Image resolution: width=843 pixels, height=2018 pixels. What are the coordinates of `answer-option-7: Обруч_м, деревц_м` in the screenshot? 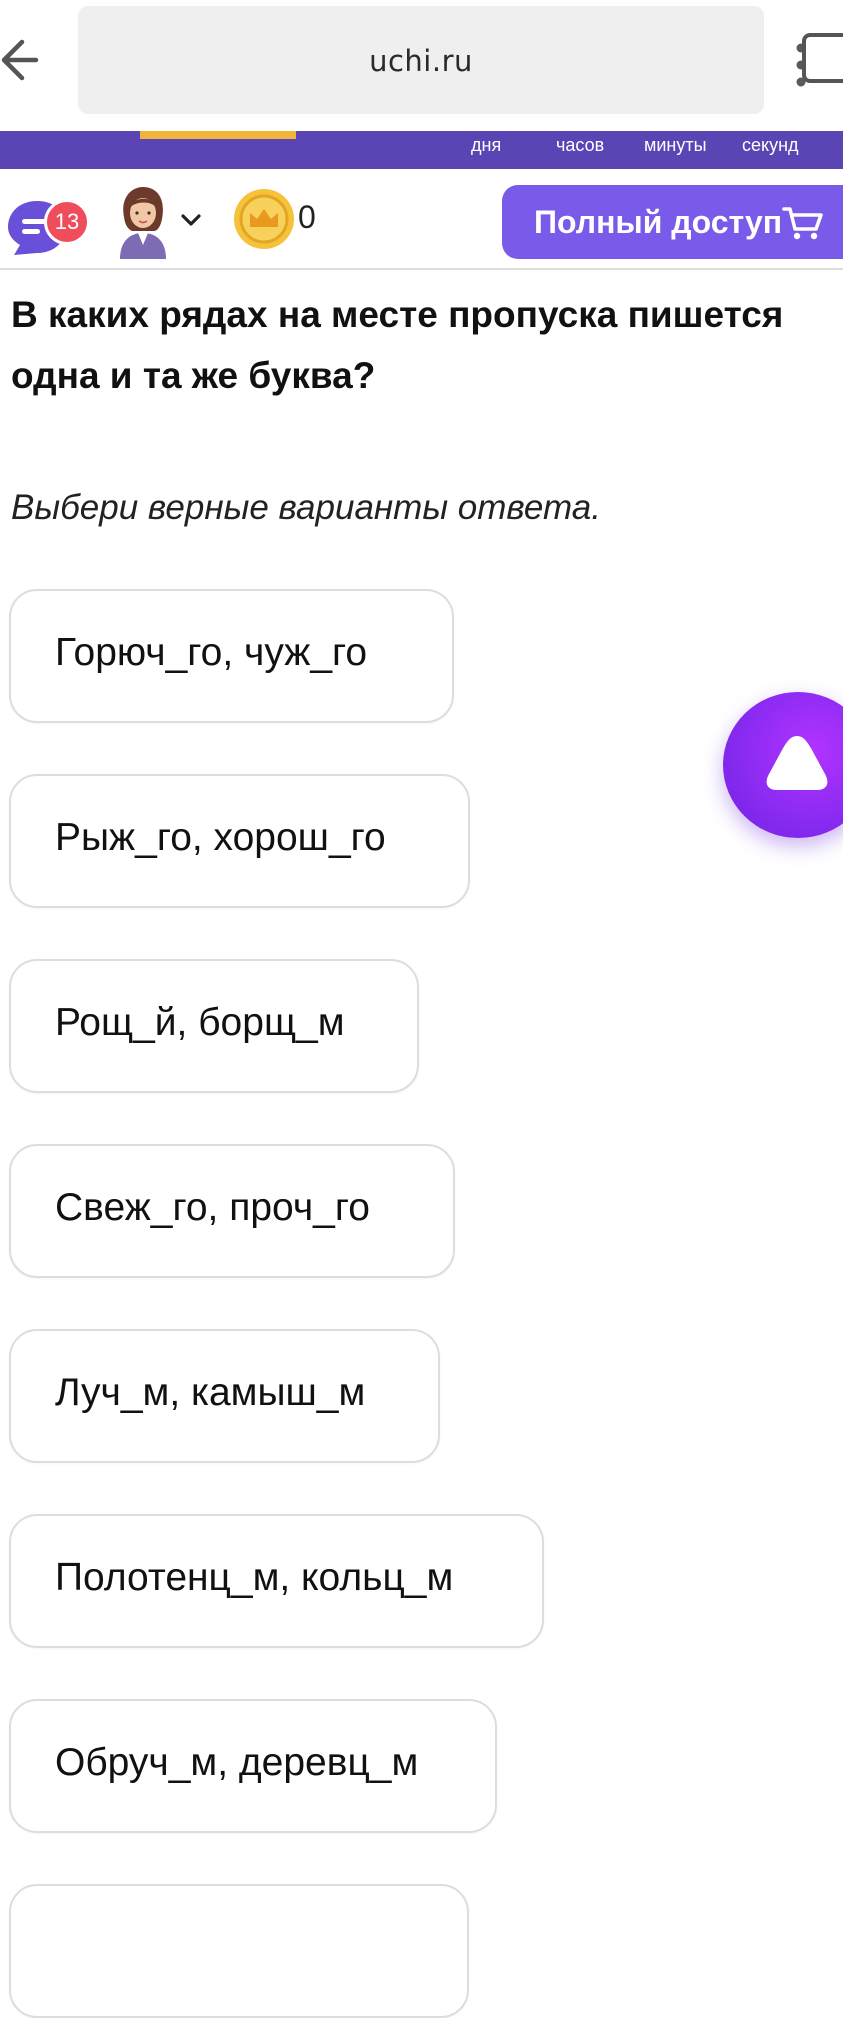 It's located at (253, 1766).